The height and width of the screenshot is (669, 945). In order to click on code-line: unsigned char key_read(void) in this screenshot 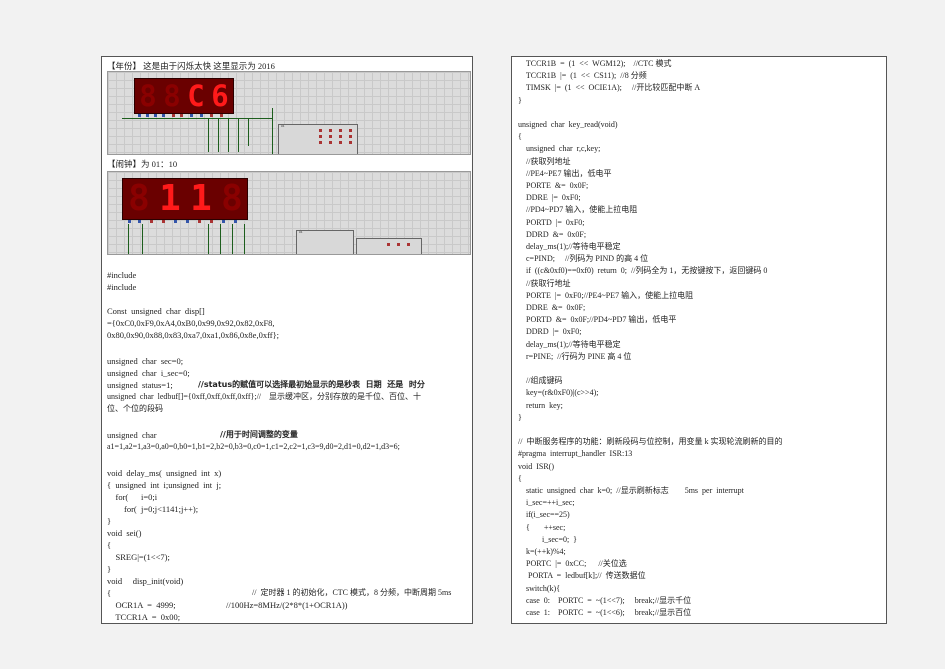, I will do `click(568, 124)`.